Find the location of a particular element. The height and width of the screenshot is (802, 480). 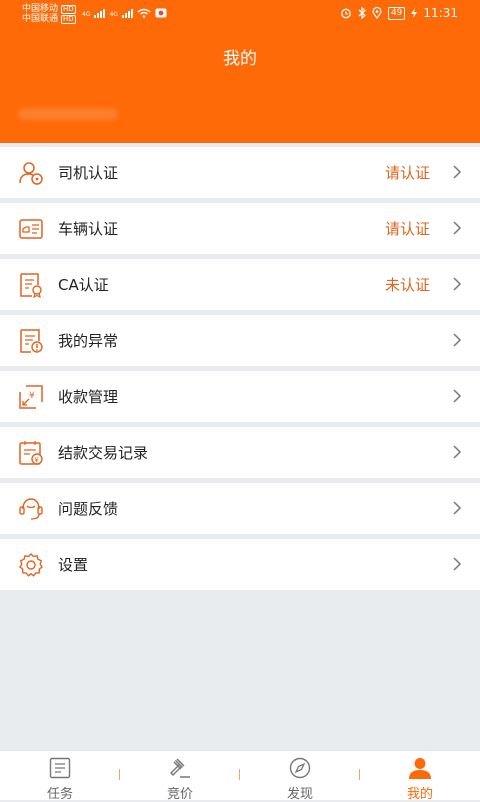

network-type-2: 4G is located at coordinates (113, 14).